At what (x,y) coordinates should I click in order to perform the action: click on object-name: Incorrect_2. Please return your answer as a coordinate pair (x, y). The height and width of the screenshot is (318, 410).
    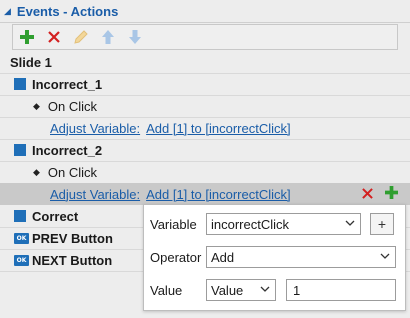
    Looking at the image, I should click on (67, 150).